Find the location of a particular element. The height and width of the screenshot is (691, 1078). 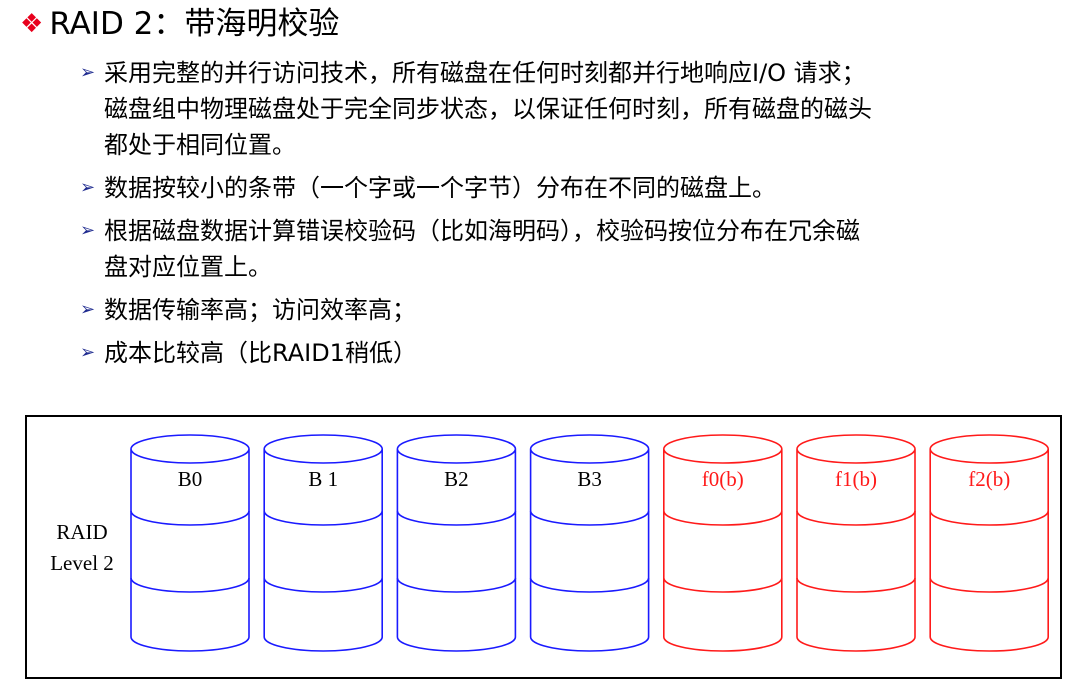

disk-cylinder-4: f0(b) is located at coordinates (723, 543).